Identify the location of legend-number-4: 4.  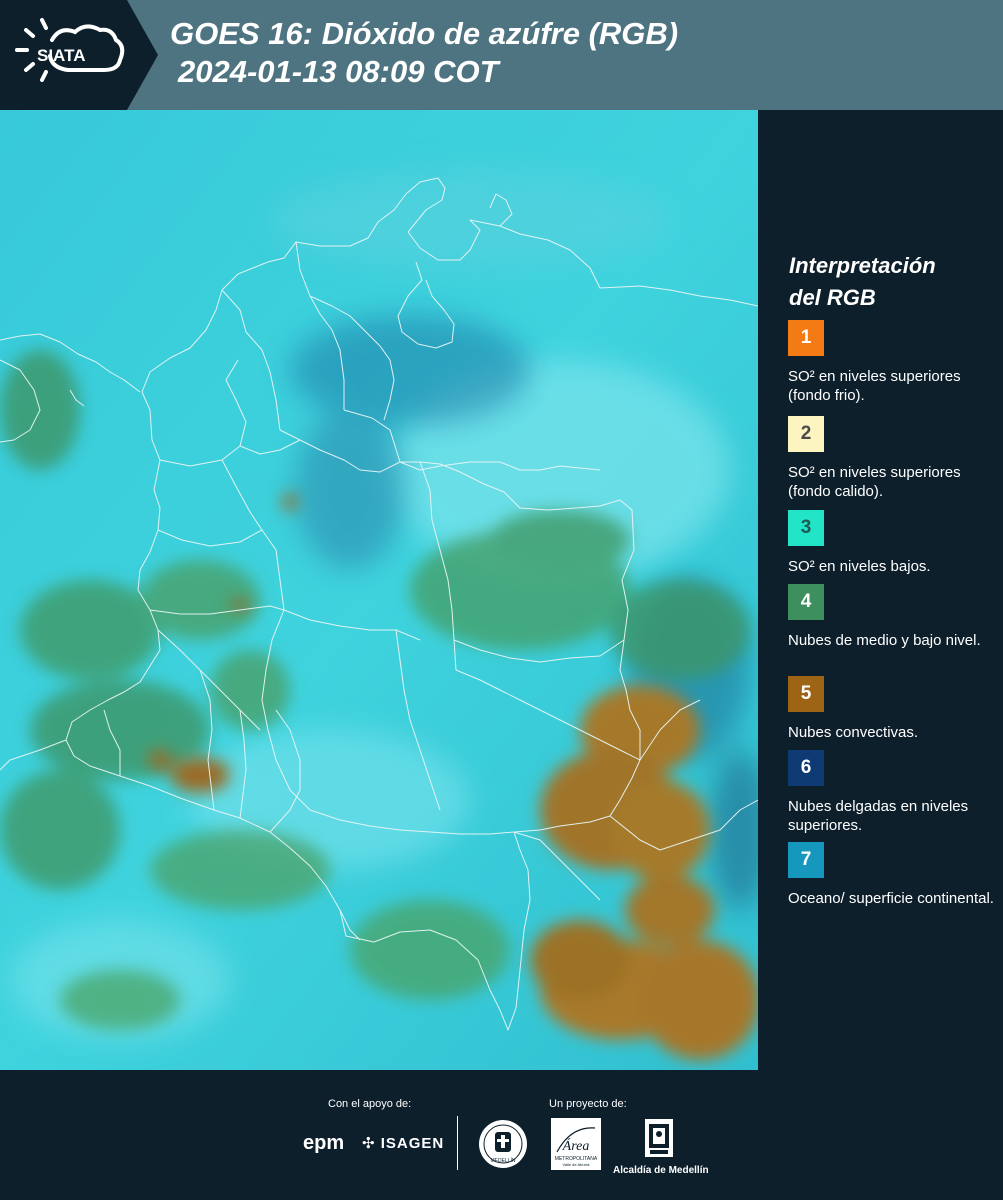
(806, 601).